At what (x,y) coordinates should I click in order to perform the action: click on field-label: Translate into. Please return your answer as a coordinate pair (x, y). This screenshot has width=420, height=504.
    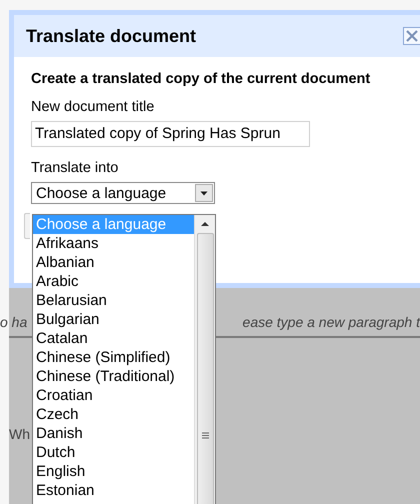
    Looking at the image, I should click on (74, 168).